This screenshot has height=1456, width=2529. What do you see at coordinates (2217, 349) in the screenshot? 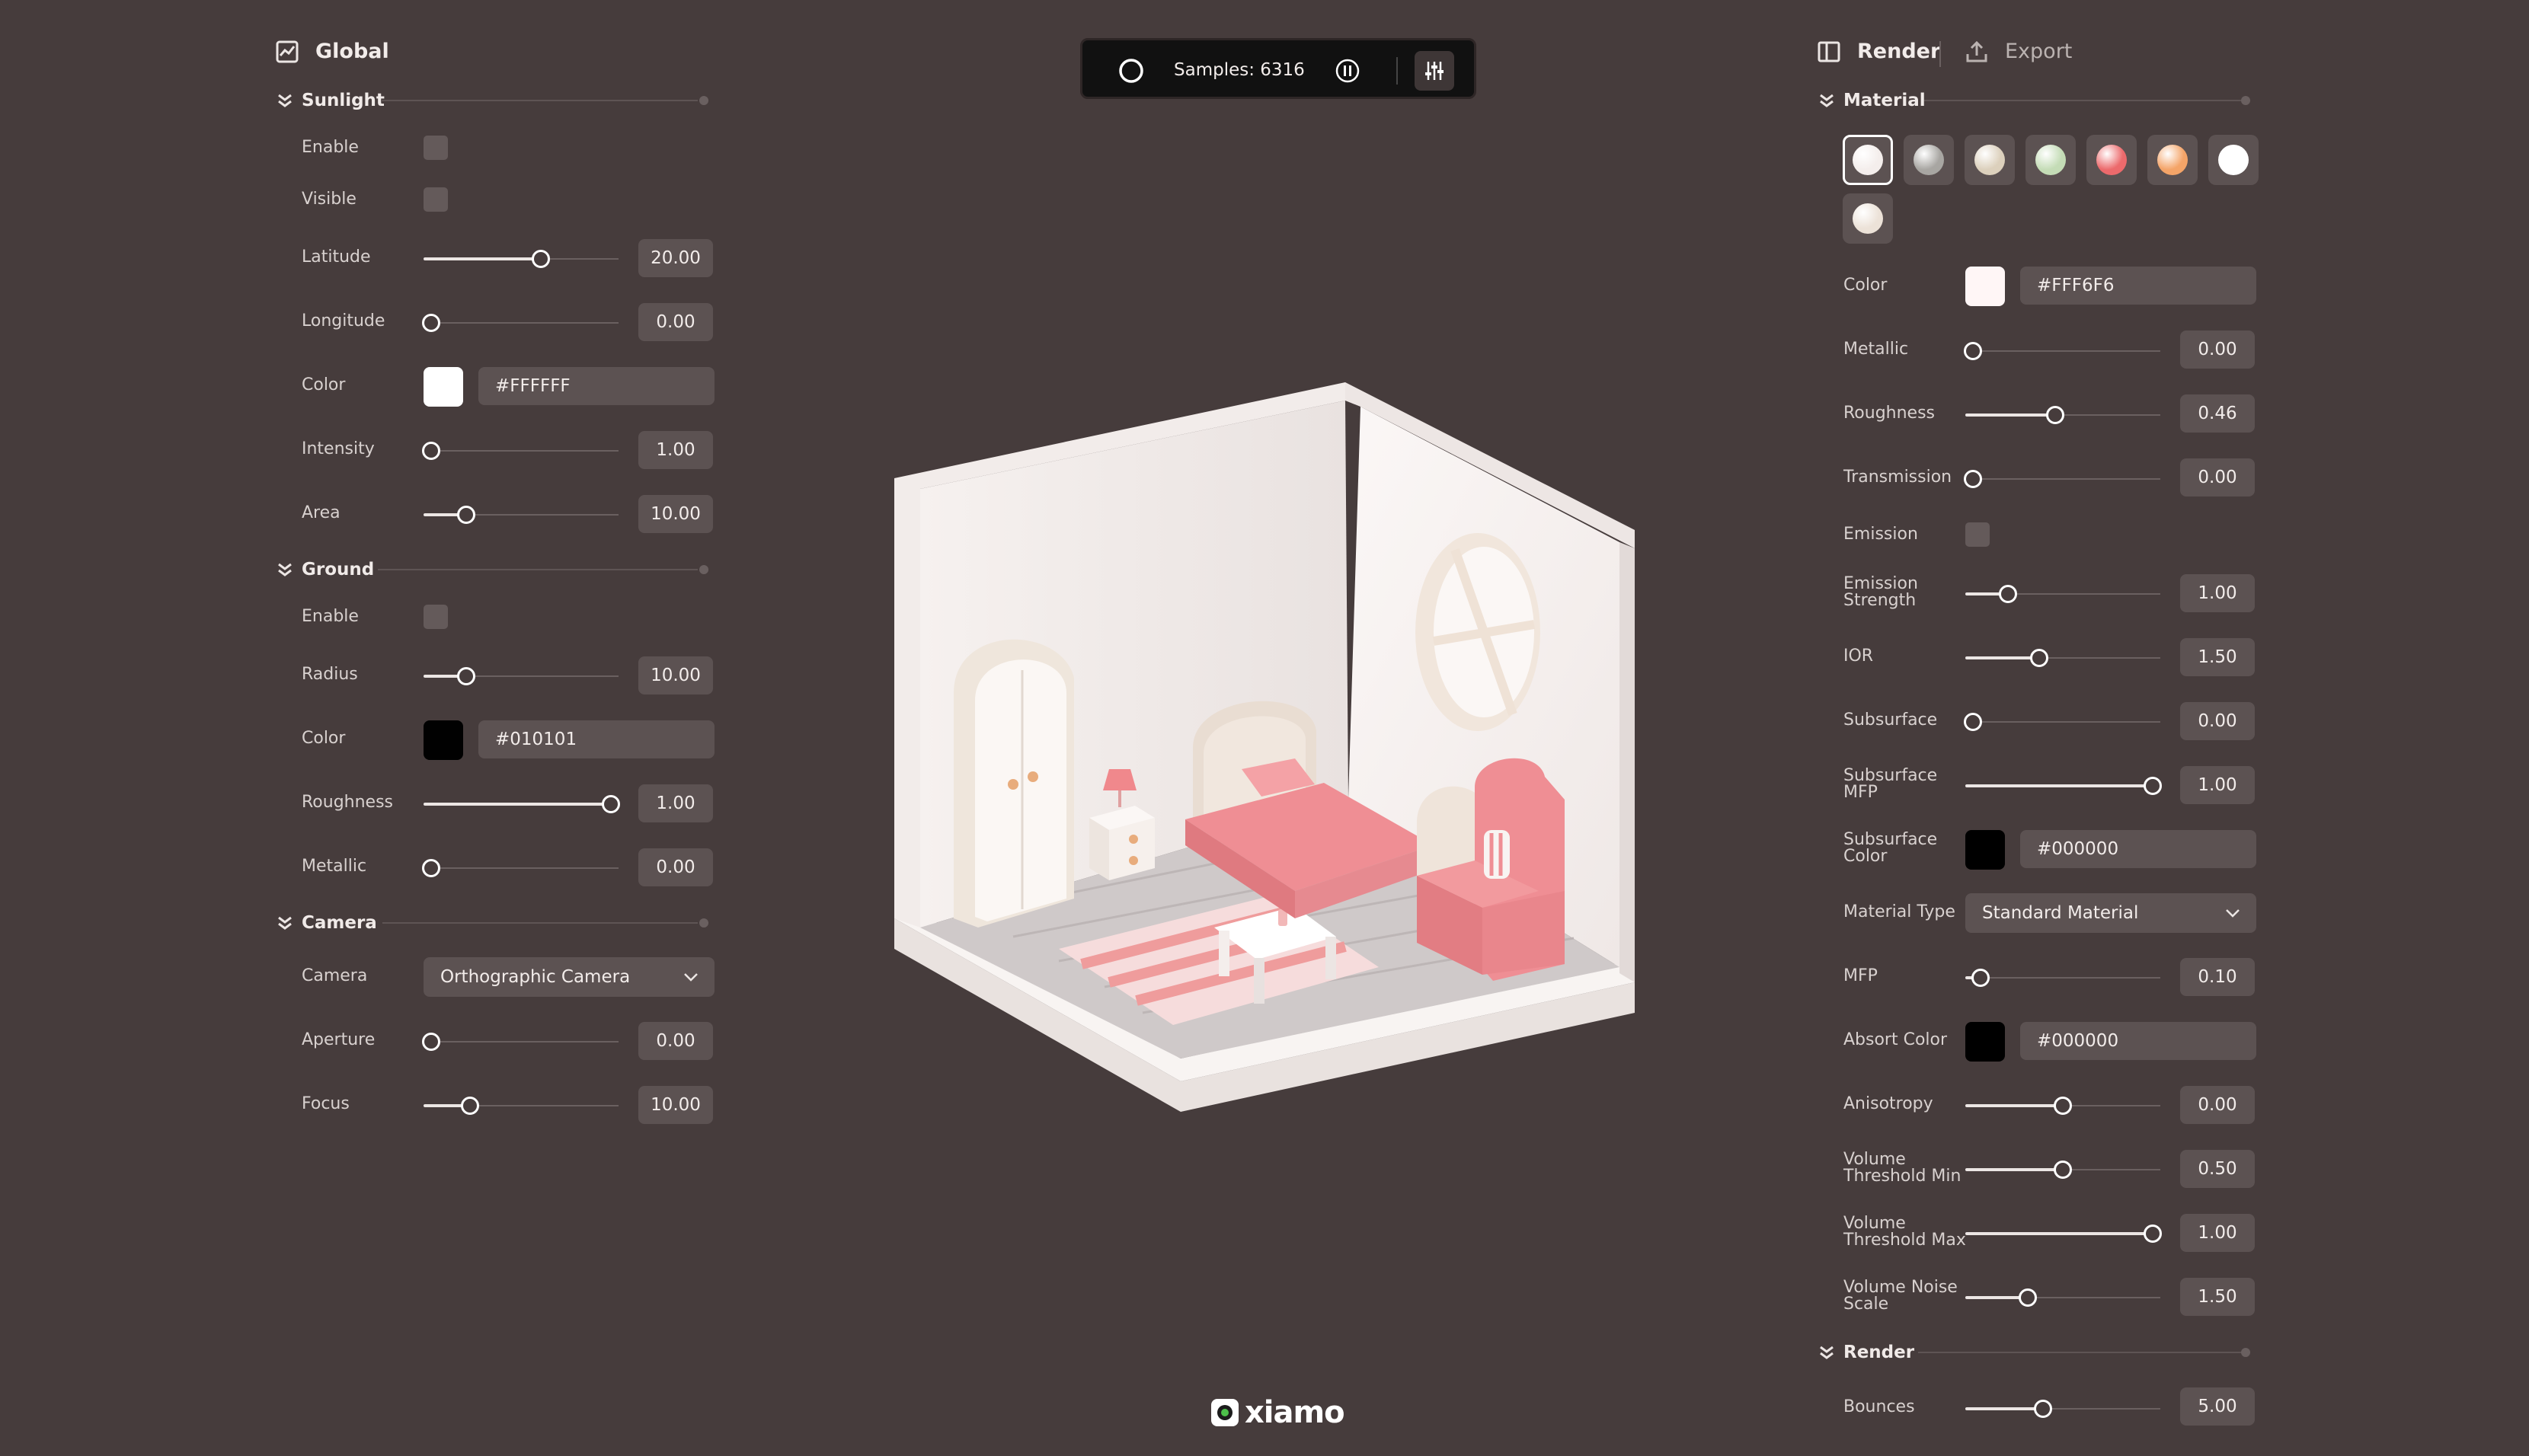
I see `metallic-value: 0.00` at bounding box center [2217, 349].